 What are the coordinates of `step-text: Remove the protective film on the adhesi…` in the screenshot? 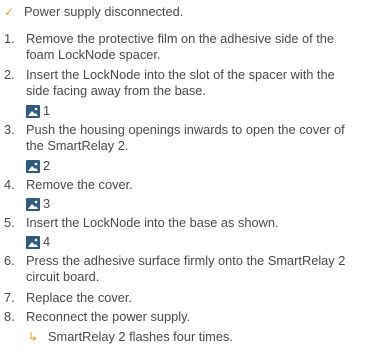 It's located at (180, 46).